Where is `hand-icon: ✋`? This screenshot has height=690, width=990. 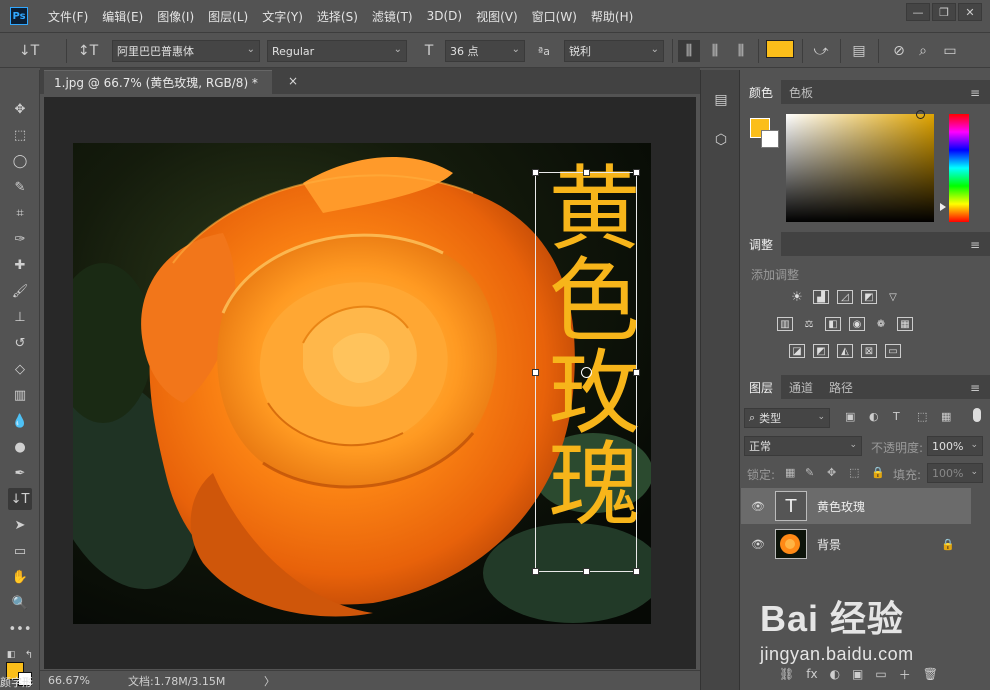 hand-icon: ✋ is located at coordinates (20, 577).